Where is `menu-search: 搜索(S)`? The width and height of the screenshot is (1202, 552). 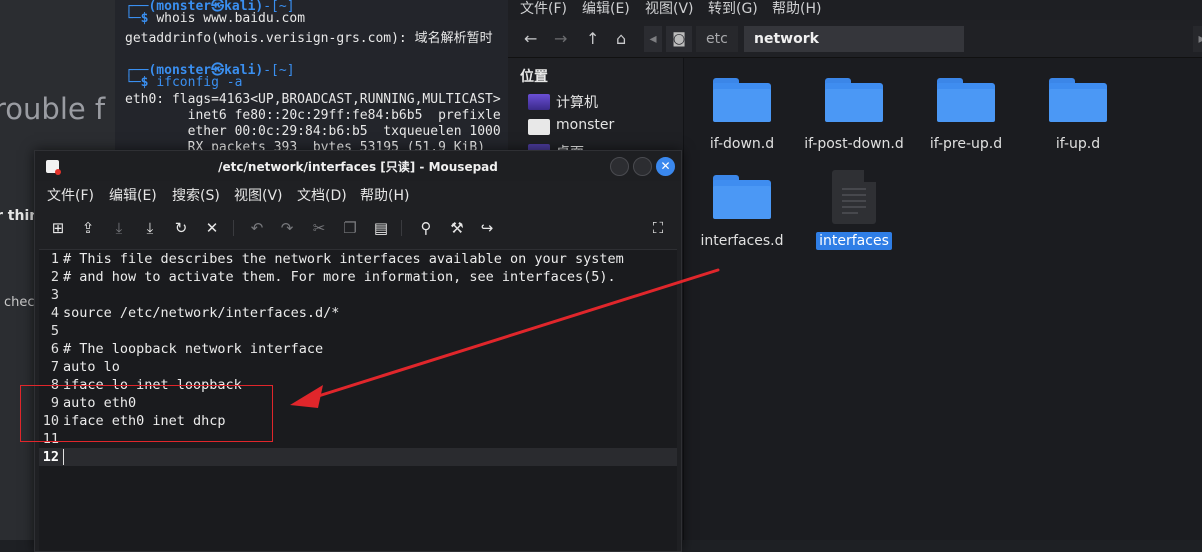 menu-search: 搜索(S) is located at coordinates (196, 195).